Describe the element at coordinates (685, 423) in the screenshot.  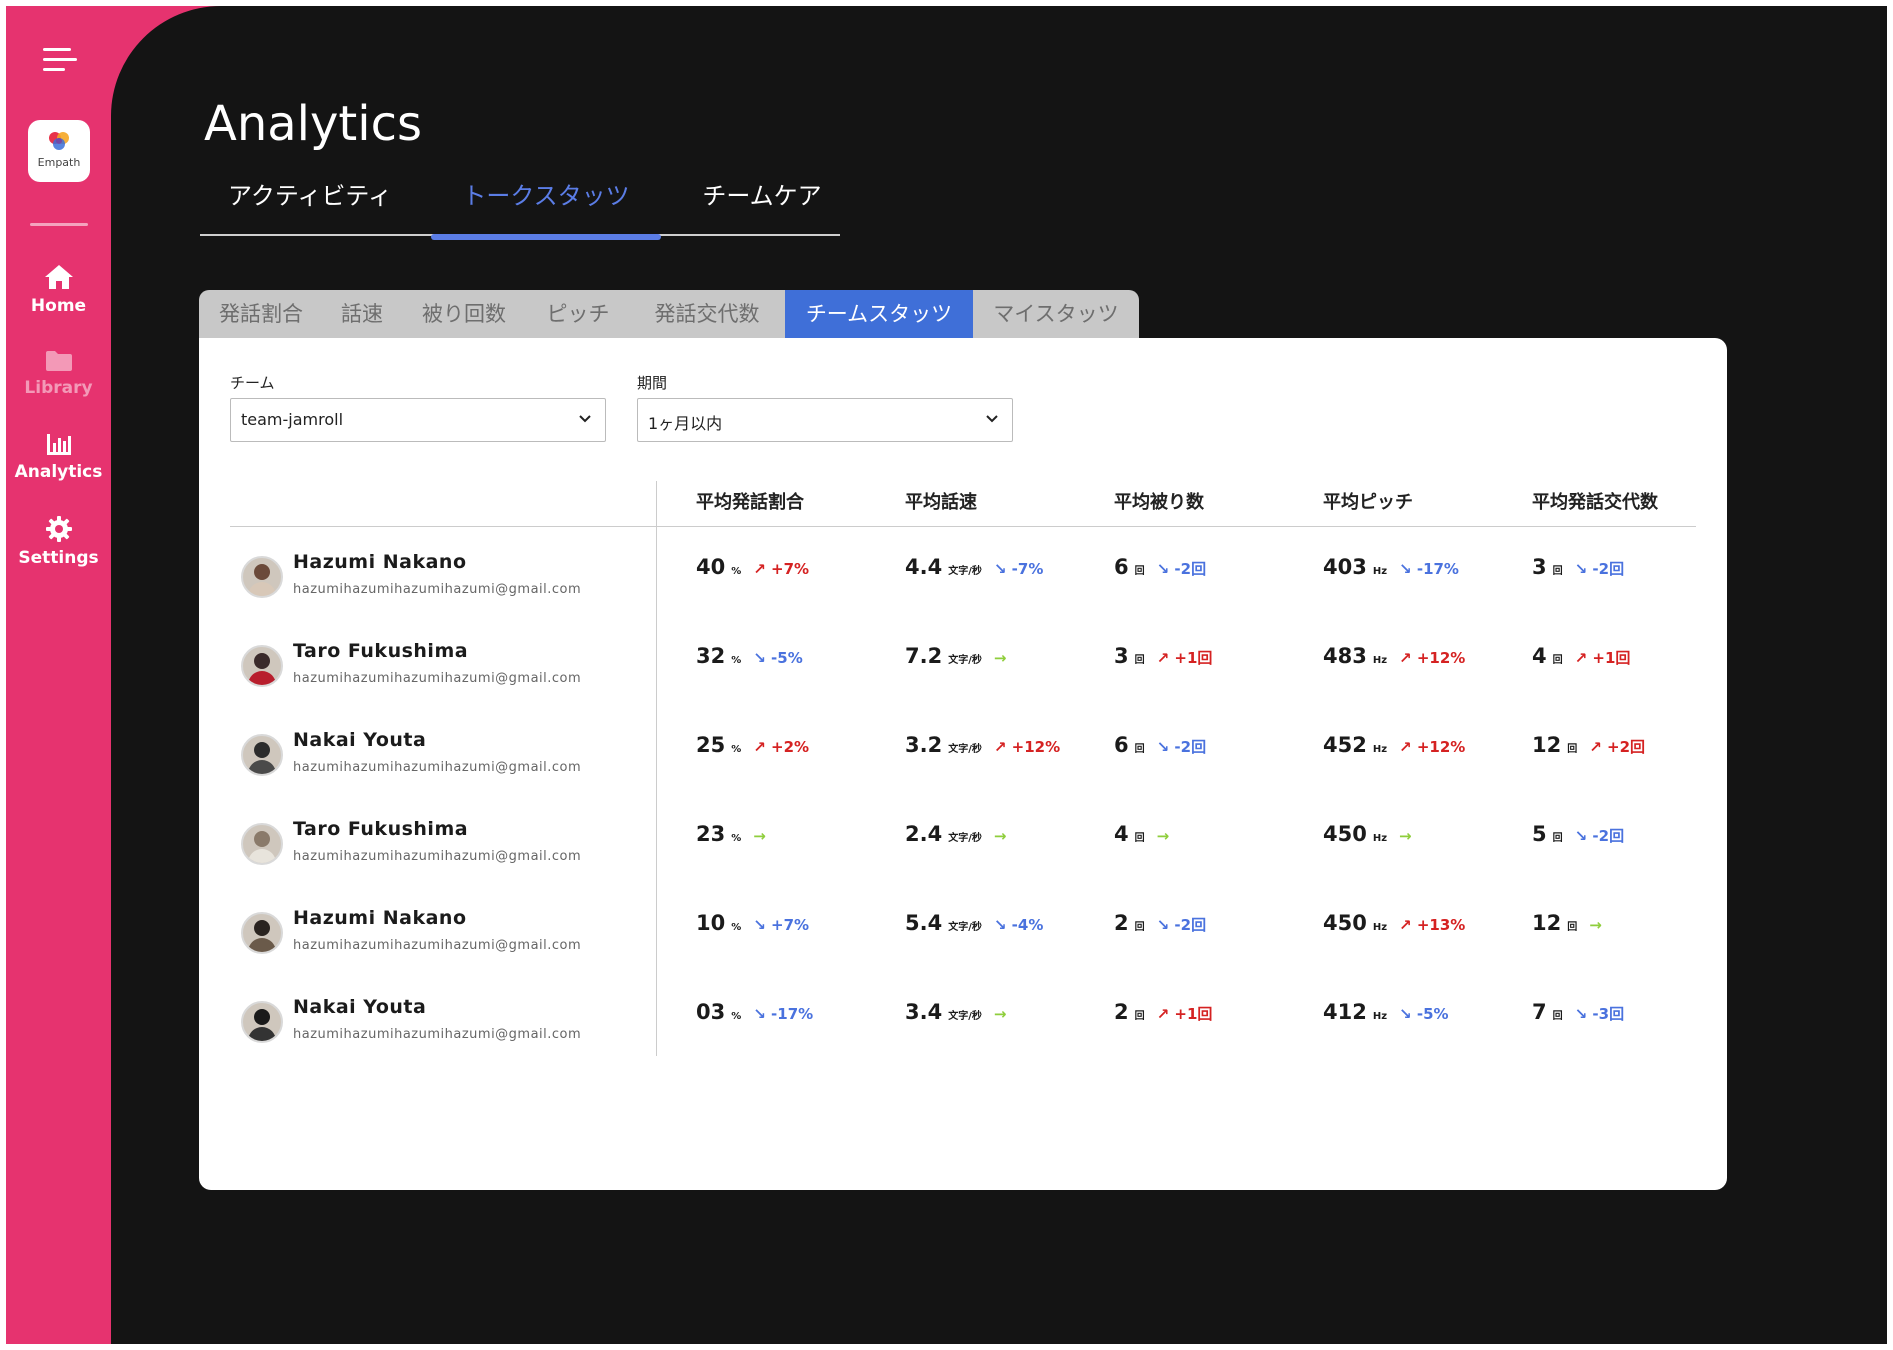
I see `period-select-value: 1ヶ月以内` at that location.